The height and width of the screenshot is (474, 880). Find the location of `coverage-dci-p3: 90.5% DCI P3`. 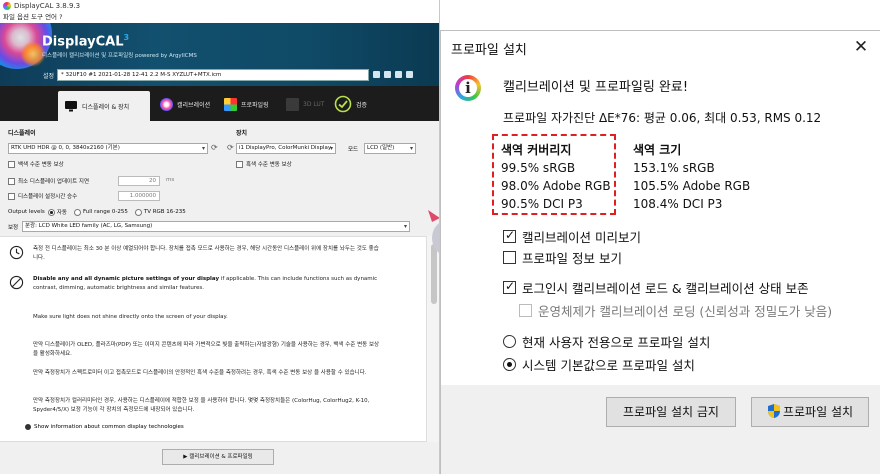

coverage-dci-p3: 90.5% DCI P3 is located at coordinates (542, 204).